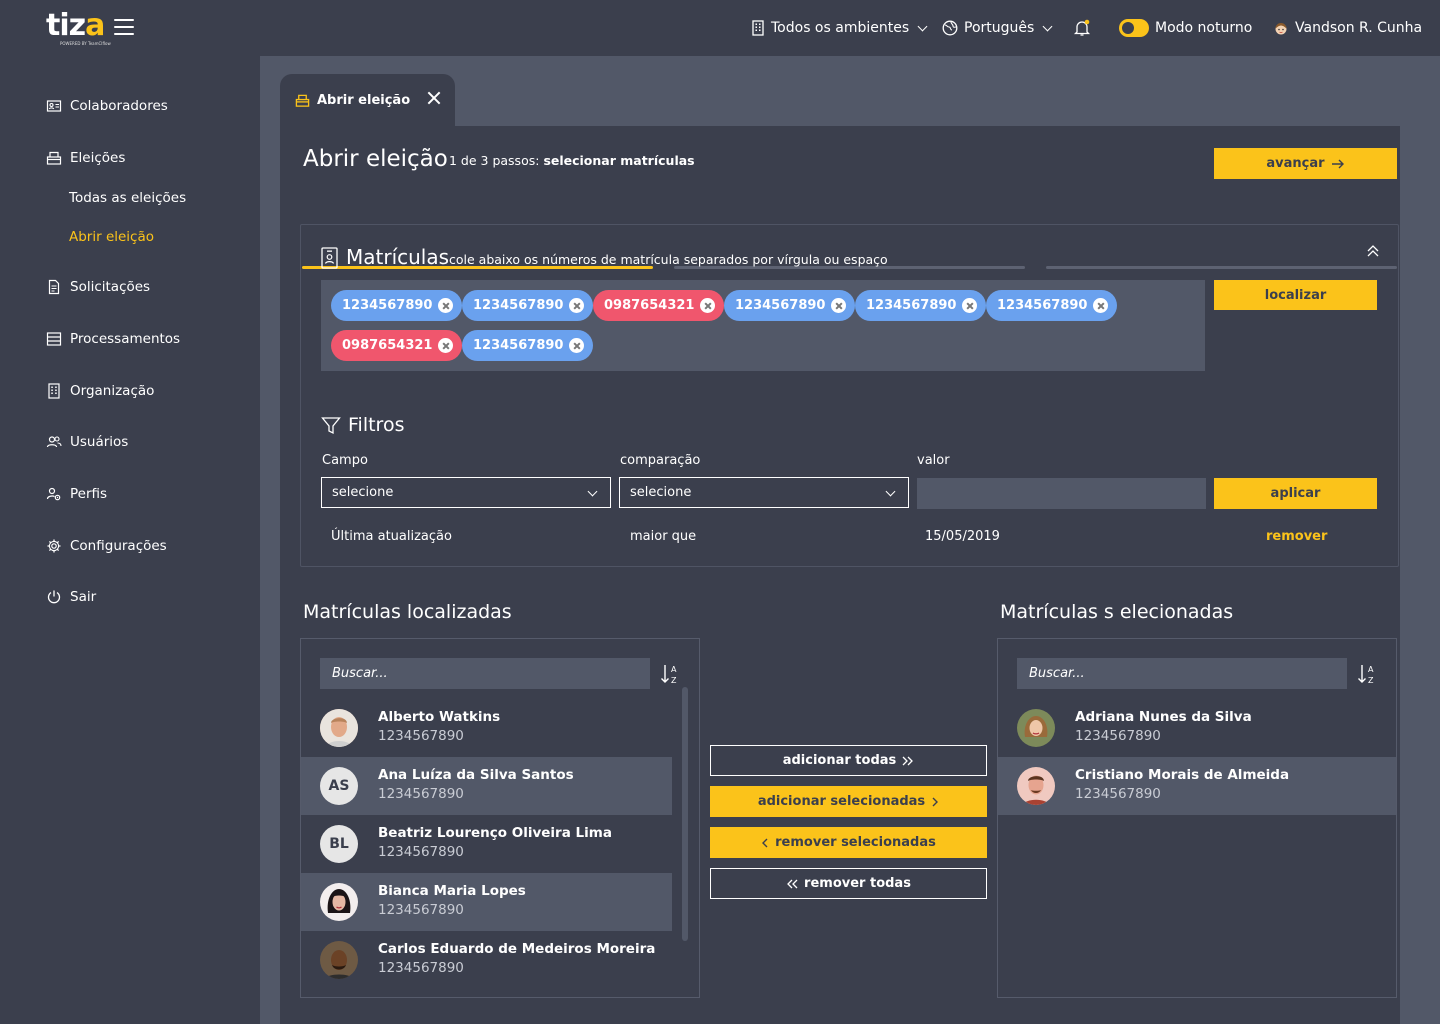 The height and width of the screenshot is (1024, 1440). What do you see at coordinates (54, 597) in the screenshot?
I see `power-icon` at bounding box center [54, 597].